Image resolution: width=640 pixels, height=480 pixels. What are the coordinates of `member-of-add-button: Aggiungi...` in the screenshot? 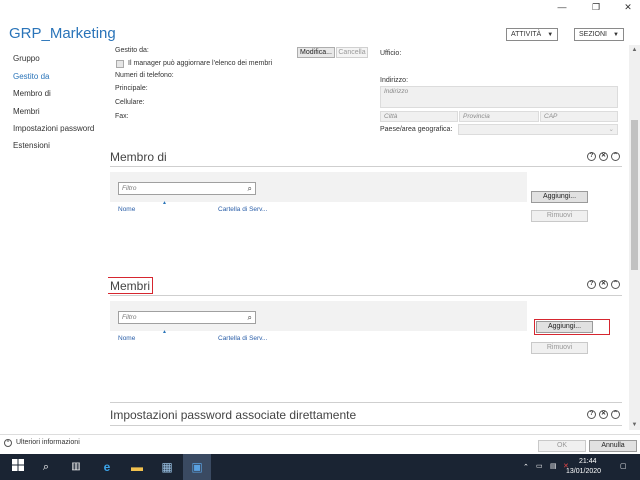 It's located at (559, 197).